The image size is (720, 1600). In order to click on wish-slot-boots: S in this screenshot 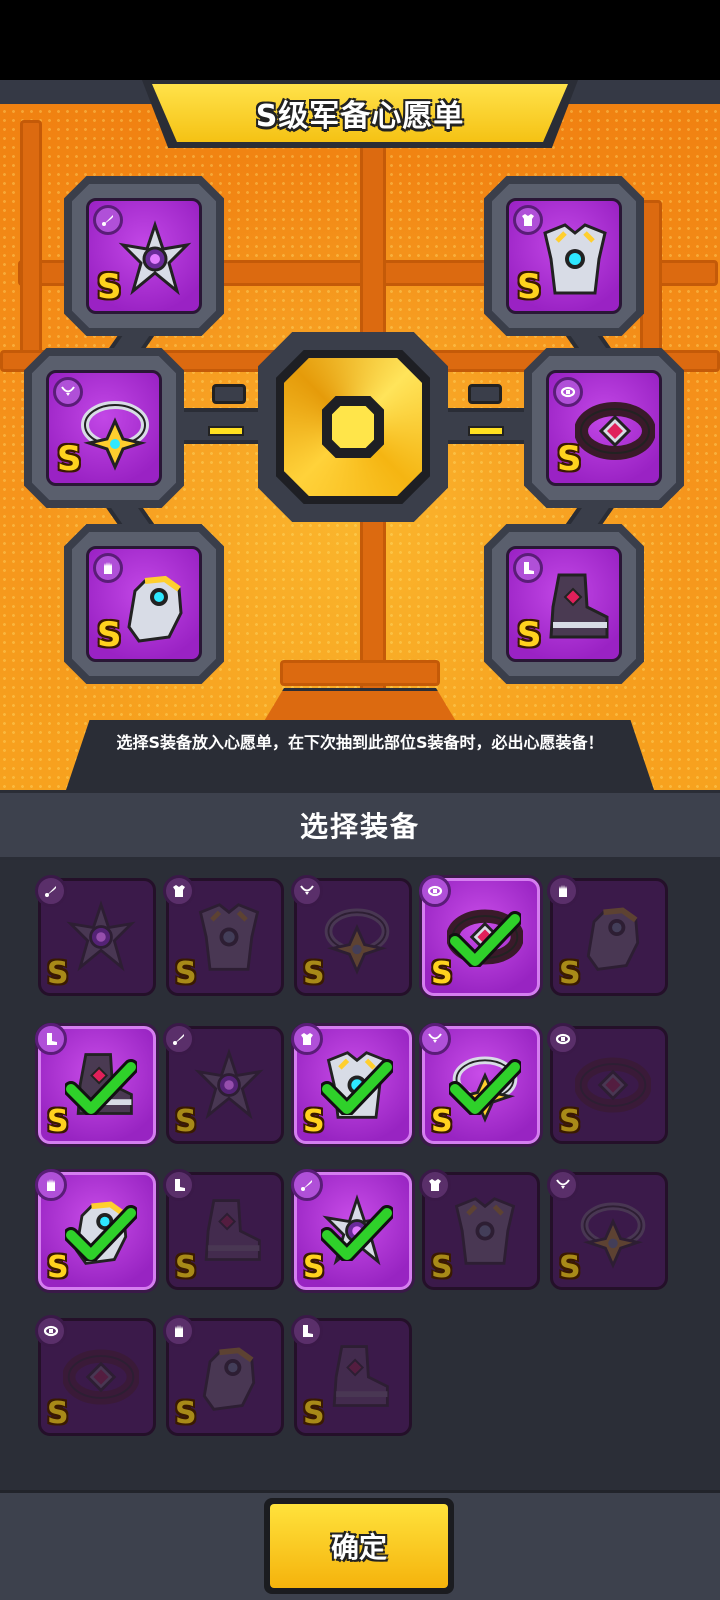, I will do `click(564, 604)`.